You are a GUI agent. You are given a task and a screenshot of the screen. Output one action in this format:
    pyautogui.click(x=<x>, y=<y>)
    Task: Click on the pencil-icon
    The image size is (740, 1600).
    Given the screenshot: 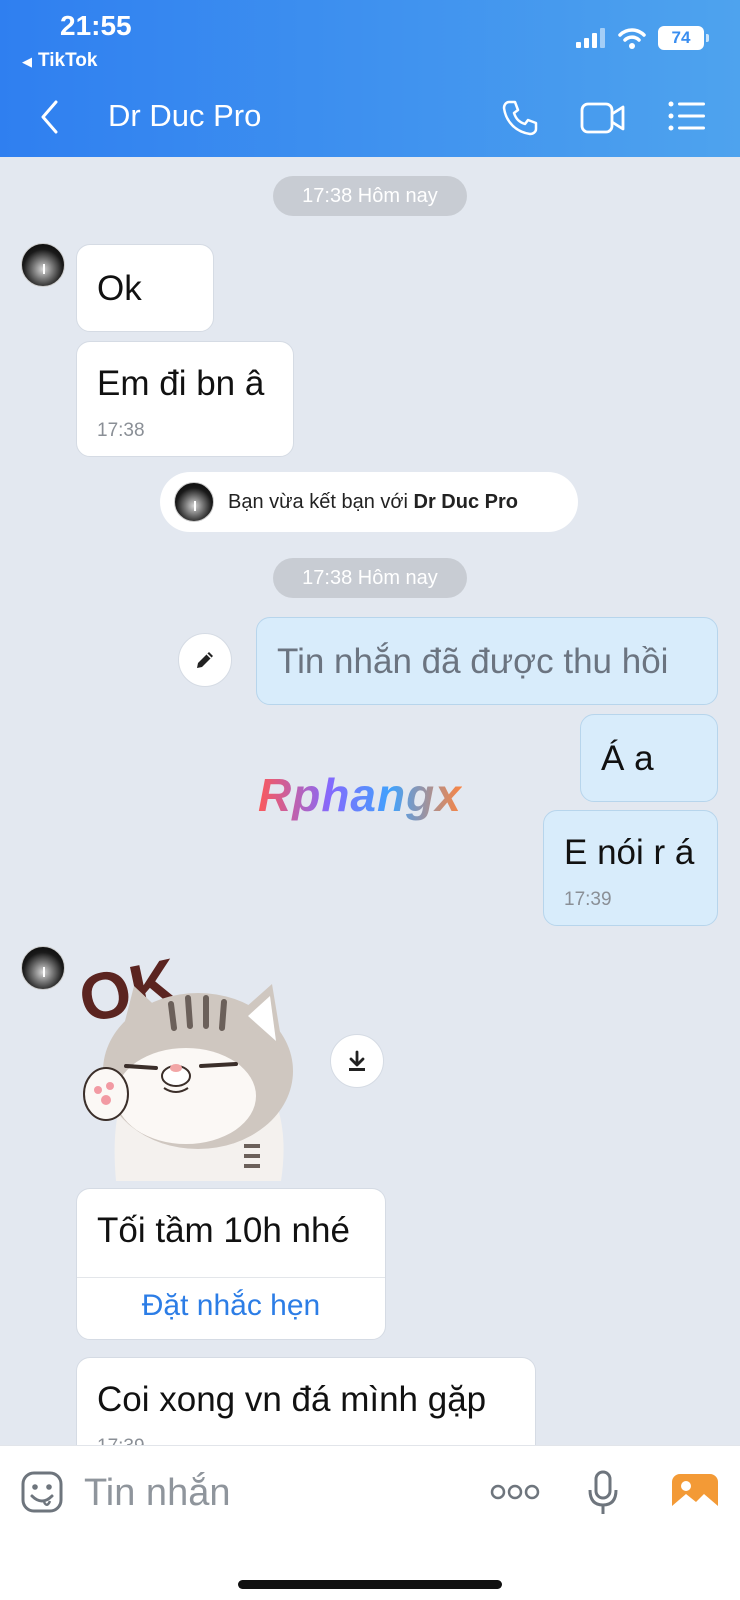 What is the action you would take?
    pyautogui.click(x=205, y=660)
    